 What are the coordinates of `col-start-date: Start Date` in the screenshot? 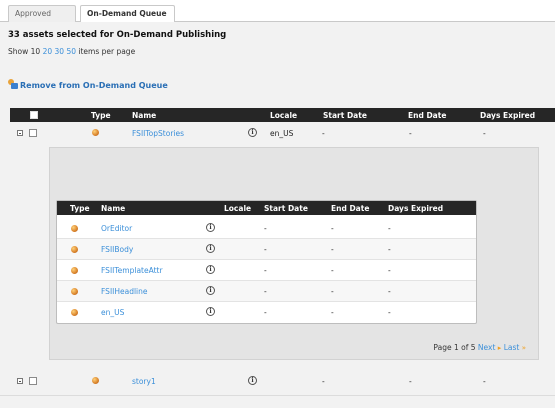 It's located at (345, 115).